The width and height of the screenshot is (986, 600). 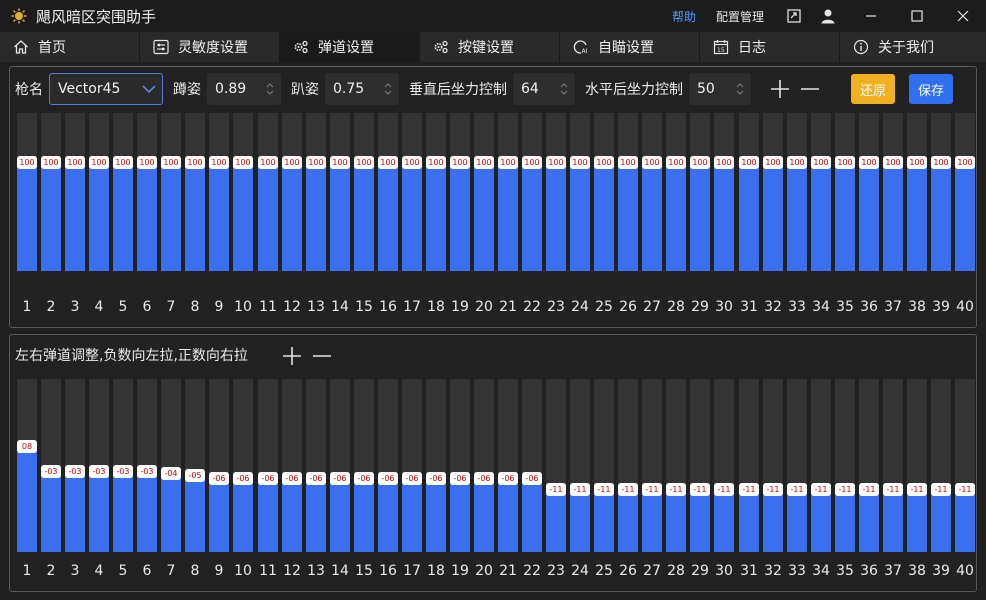 What do you see at coordinates (70, 47) in the screenshot?
I see `tab-home: 首页` at bounding box center [70, 47].